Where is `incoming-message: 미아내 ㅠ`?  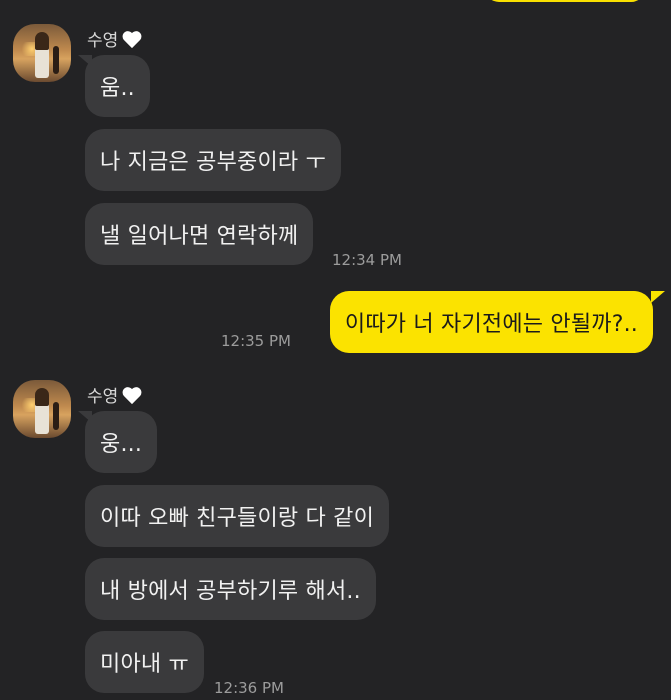 incoming-message: 미아내 ㅠ is located at coordinates (144, 662).